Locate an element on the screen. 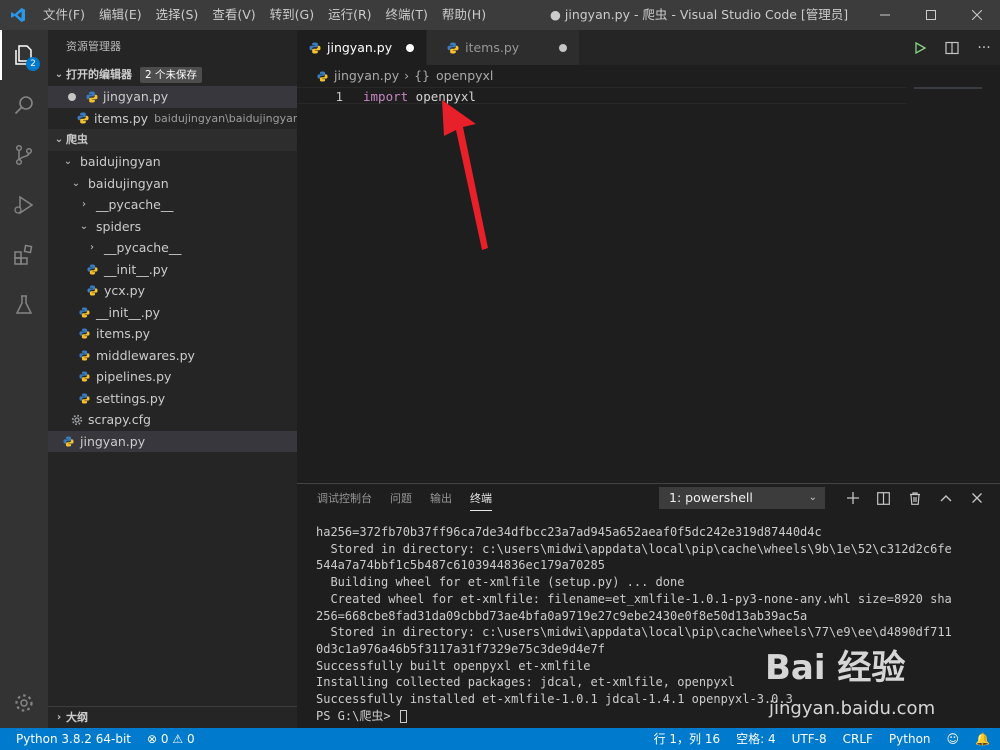  python-interpreter: Python 3.8.2 64-bit is located at coordinates (69, 739).